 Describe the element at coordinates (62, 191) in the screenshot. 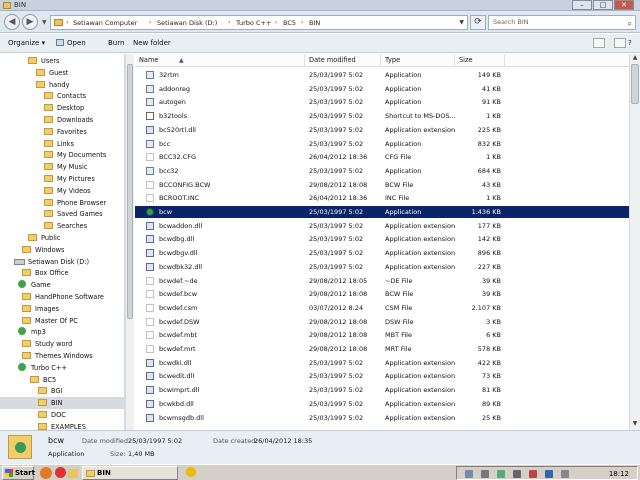

I see `nav-item: My Videos` at that location.